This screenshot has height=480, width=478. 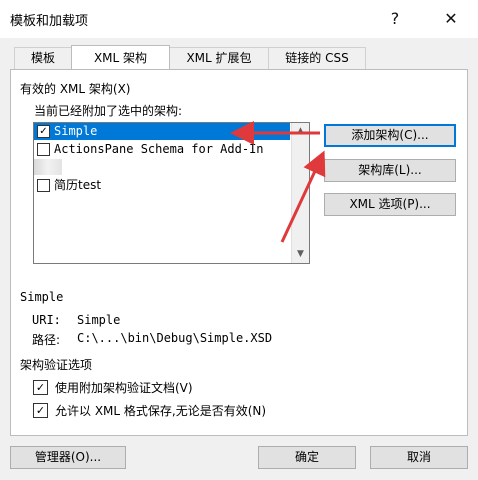 I want to click on annotation-overlay, so click(x=278, y=182).